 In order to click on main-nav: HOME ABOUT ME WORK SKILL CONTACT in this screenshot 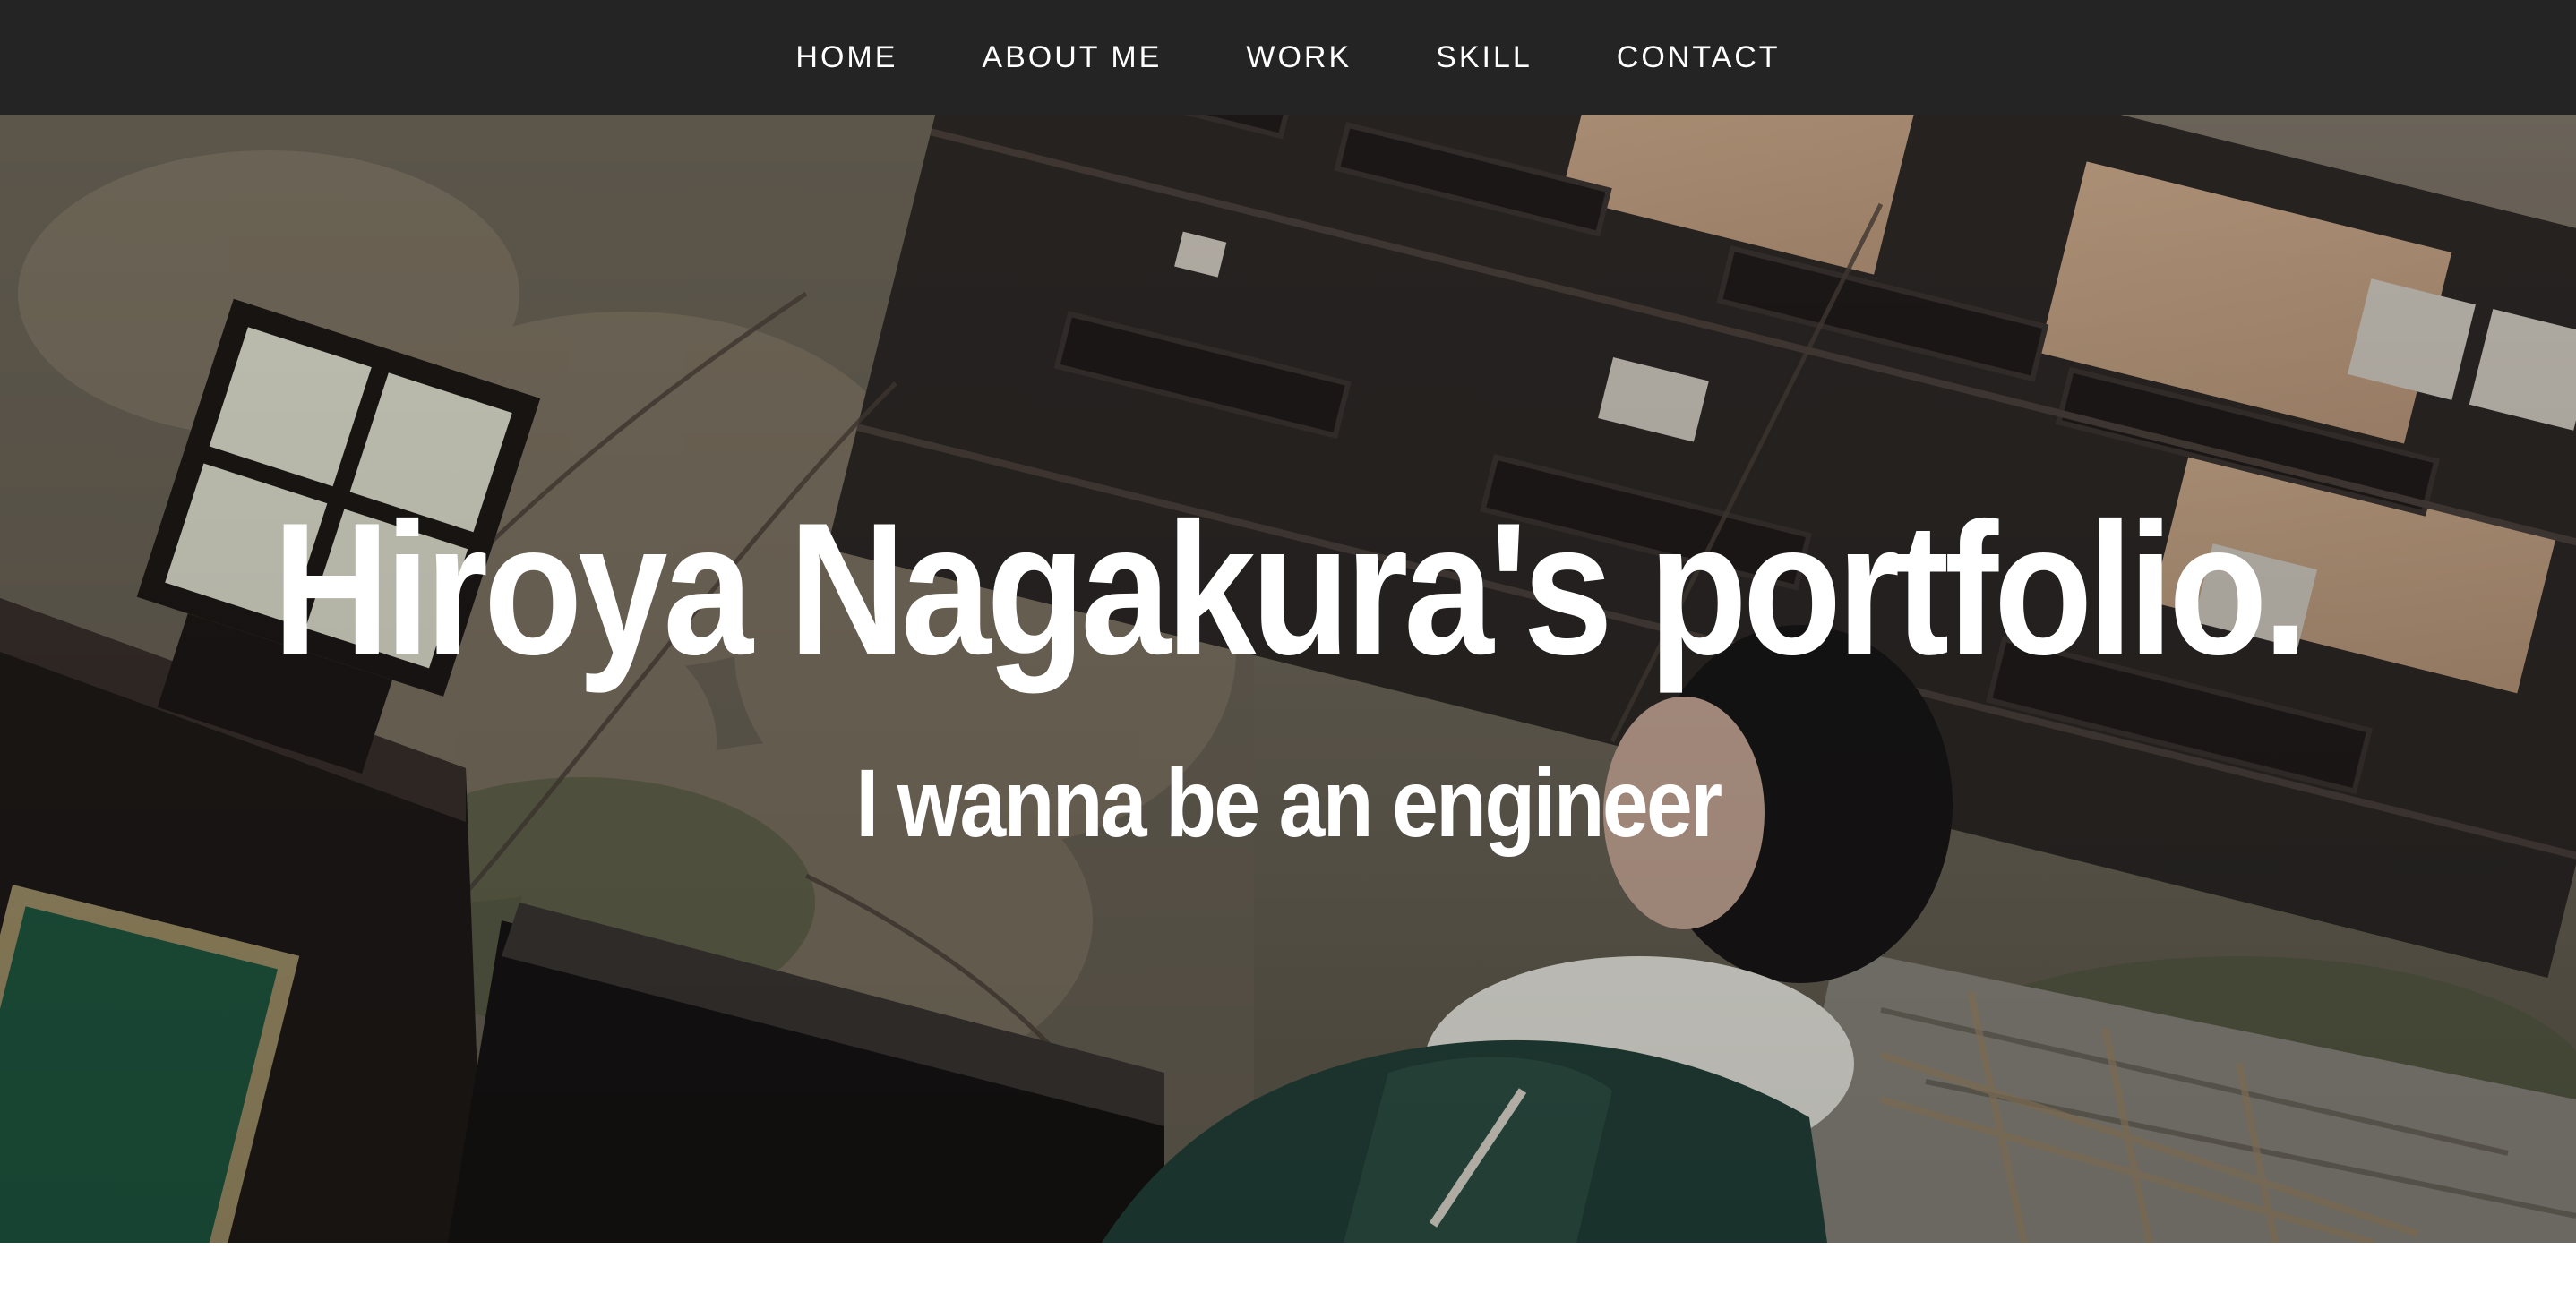, I will do `click(1287, 57)`.